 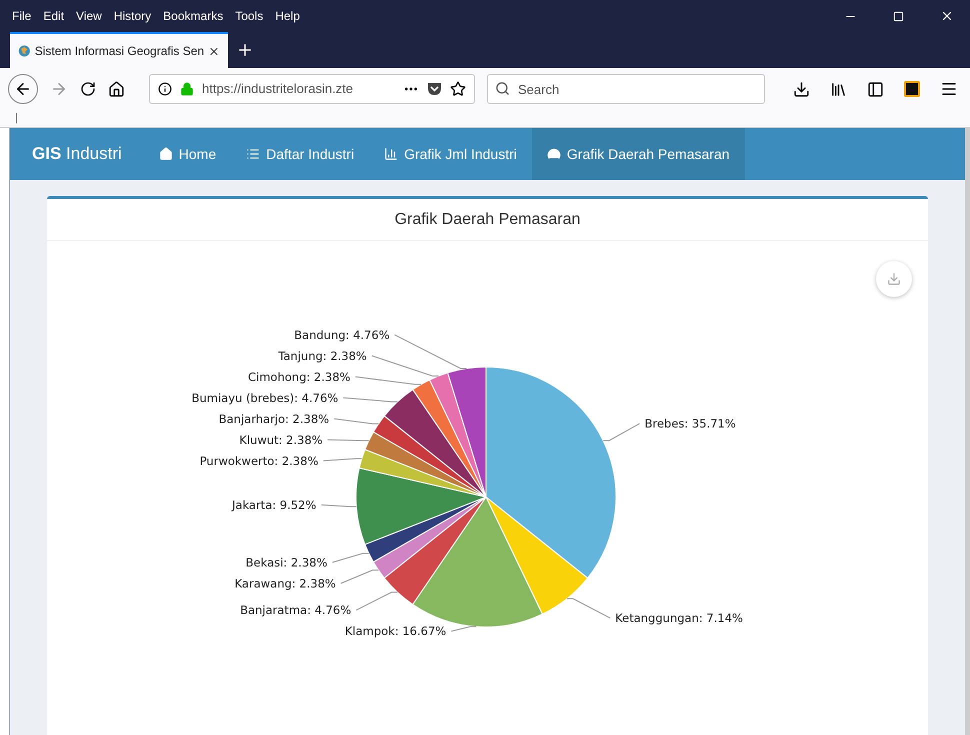 I want to click on reload-icon, so click(x=88, y=89).